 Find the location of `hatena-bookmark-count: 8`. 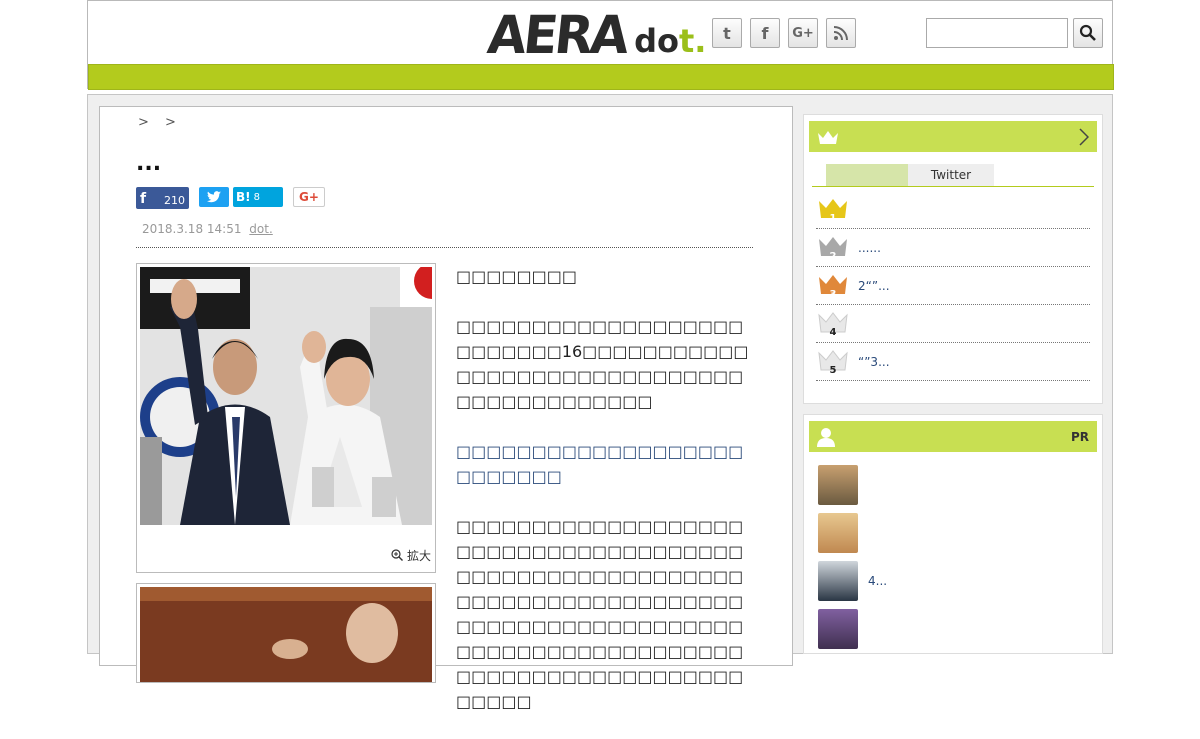

hatena-bookmark-count: 8 is located at coordinates (256, 197).